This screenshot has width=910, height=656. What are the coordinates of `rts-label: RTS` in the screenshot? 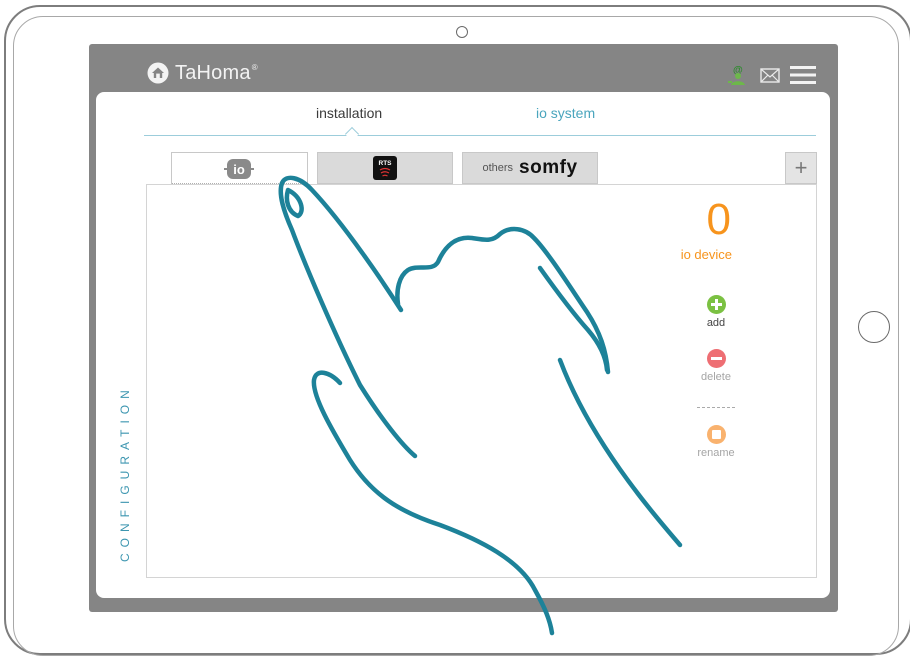 It's located at (386, 163).